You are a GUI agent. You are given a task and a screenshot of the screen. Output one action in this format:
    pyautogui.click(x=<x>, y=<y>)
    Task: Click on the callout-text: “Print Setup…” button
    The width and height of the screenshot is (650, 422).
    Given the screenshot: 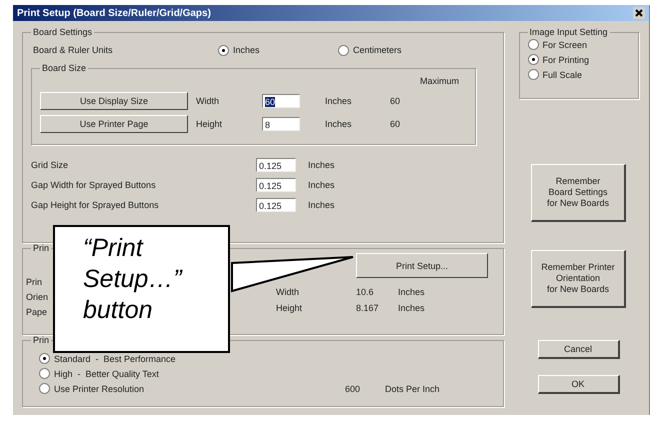 What is the action you would take?
    pyautogui.click(x=133, y=279)
    